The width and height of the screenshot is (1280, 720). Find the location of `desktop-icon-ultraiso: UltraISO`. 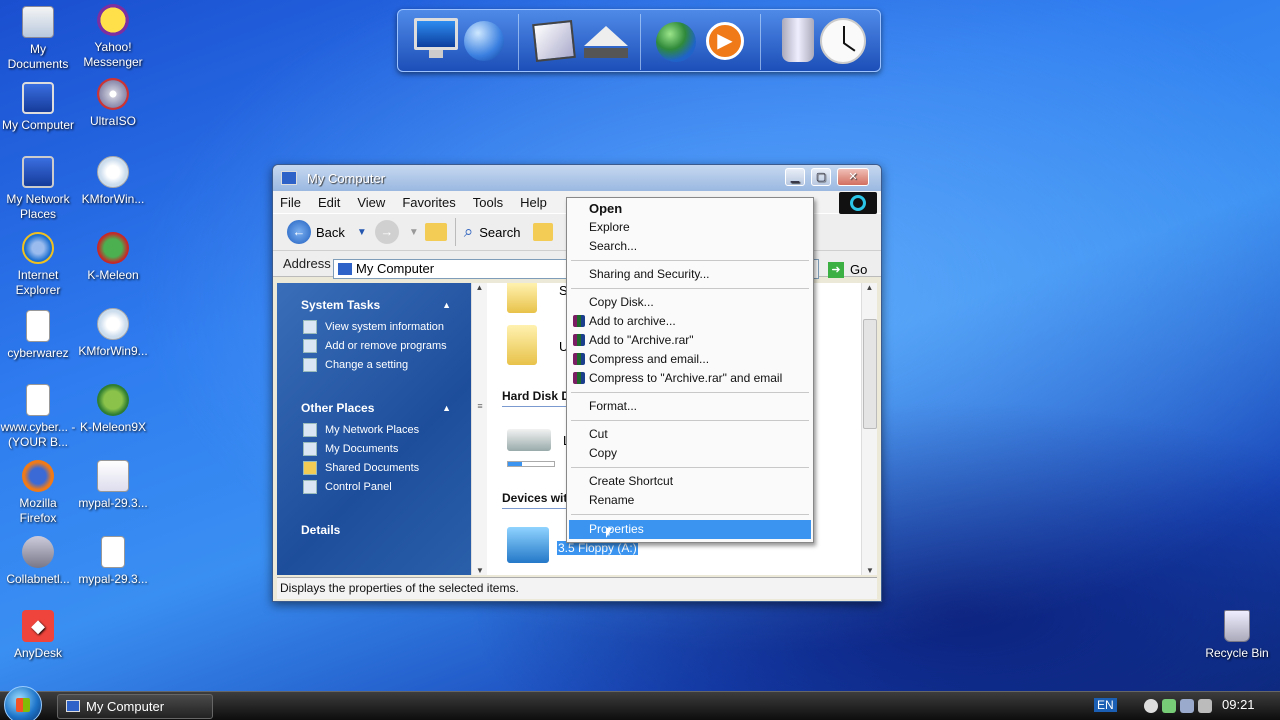

desktop-icon-ultraiso: UltraISO is located at coordinates (113, 103).